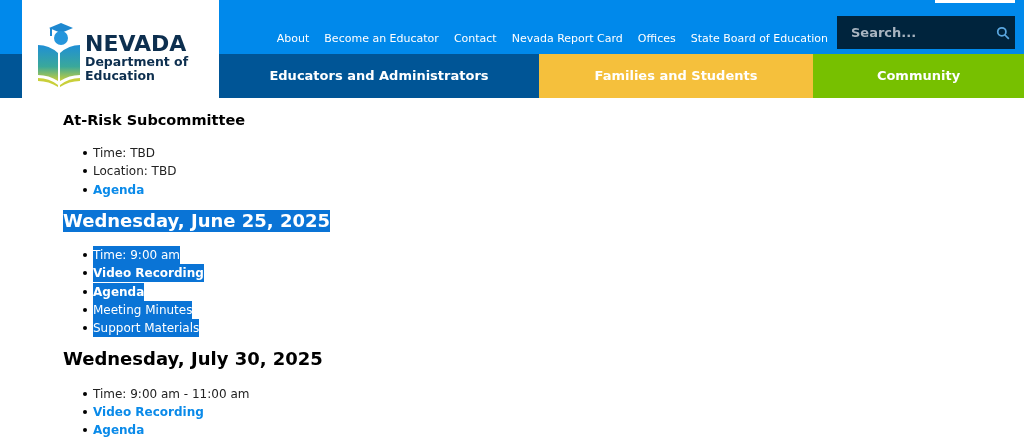 The image size is (1024, 443). Describe the element at coordinates (656, 38) in the screenshot. I see `top-nav-link: Offices` at that location.